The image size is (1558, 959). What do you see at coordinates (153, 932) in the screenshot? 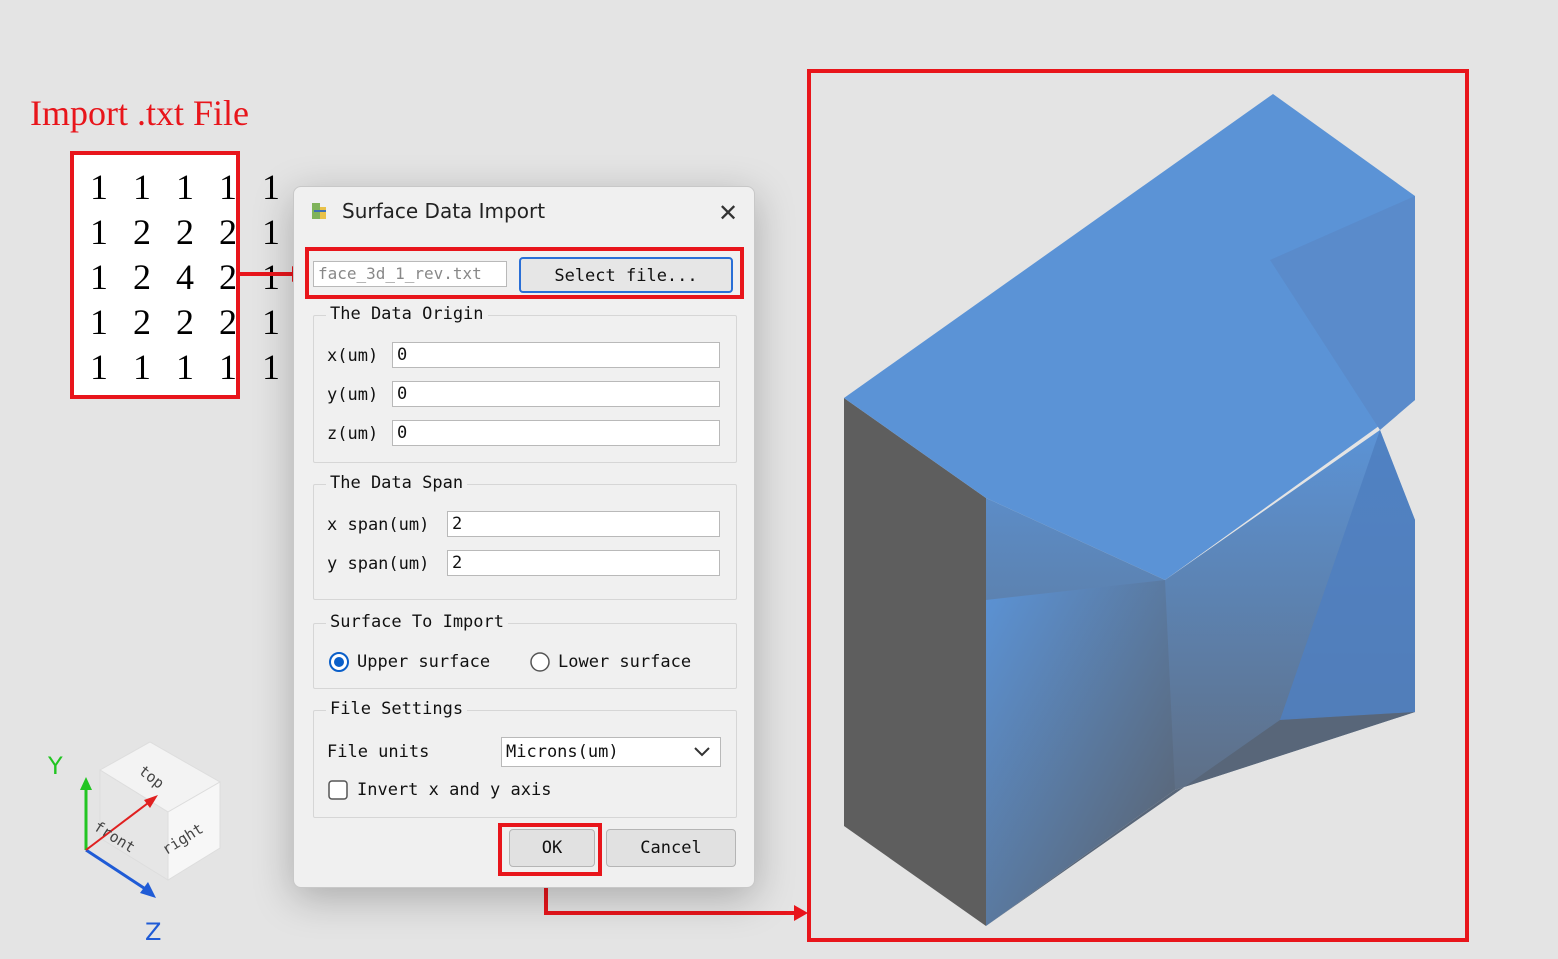
I see `z-axis-label: Z` at bounding box center [153, 932].